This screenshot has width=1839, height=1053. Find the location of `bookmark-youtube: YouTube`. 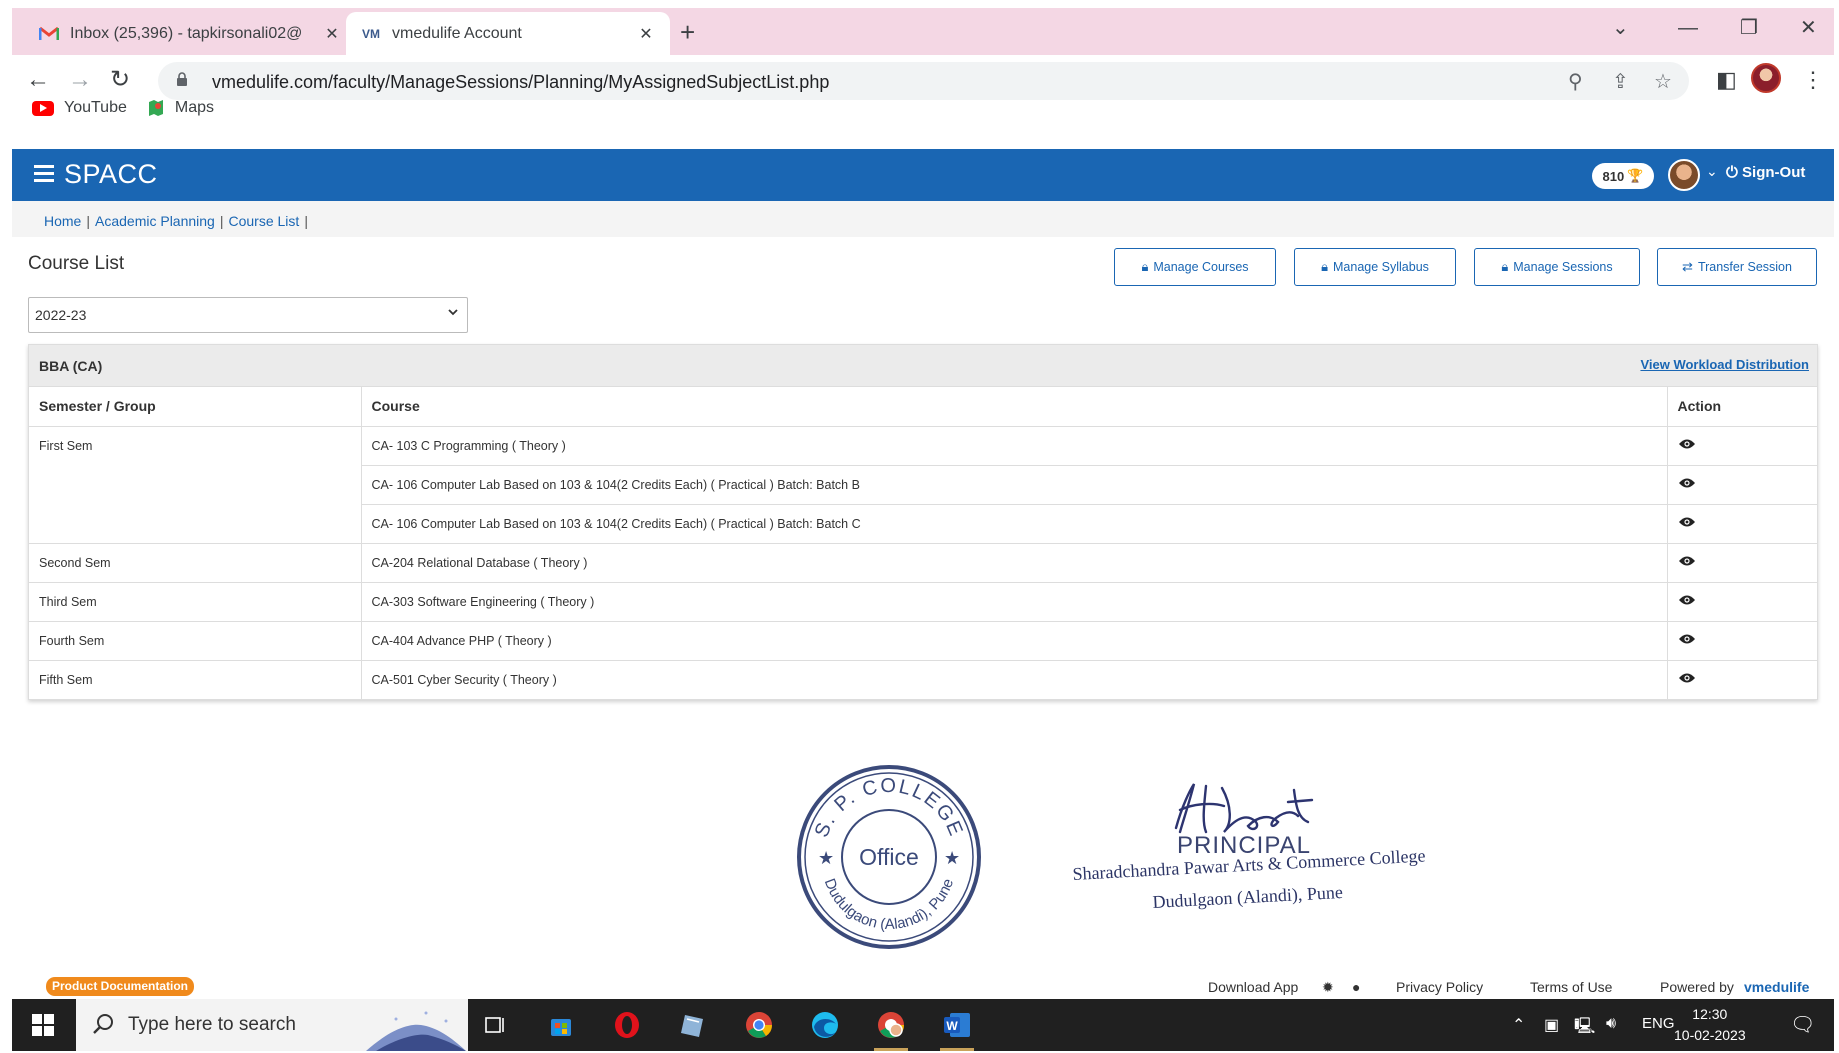

bookmark-youtube: YouTube is located at coordinates (79, 108).